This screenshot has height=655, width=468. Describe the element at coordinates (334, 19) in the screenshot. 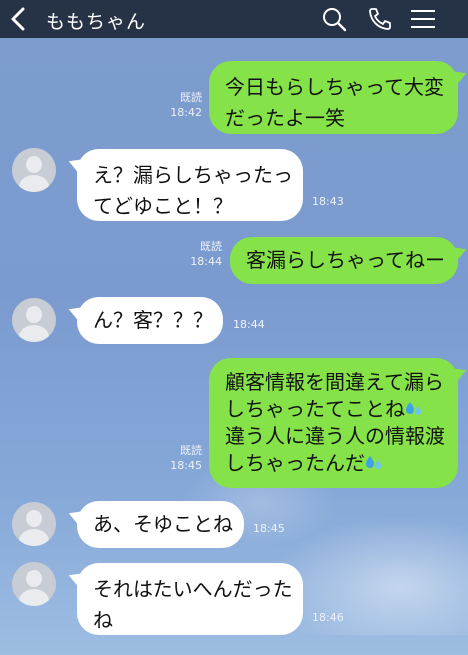

I see `search-icon` at that location.